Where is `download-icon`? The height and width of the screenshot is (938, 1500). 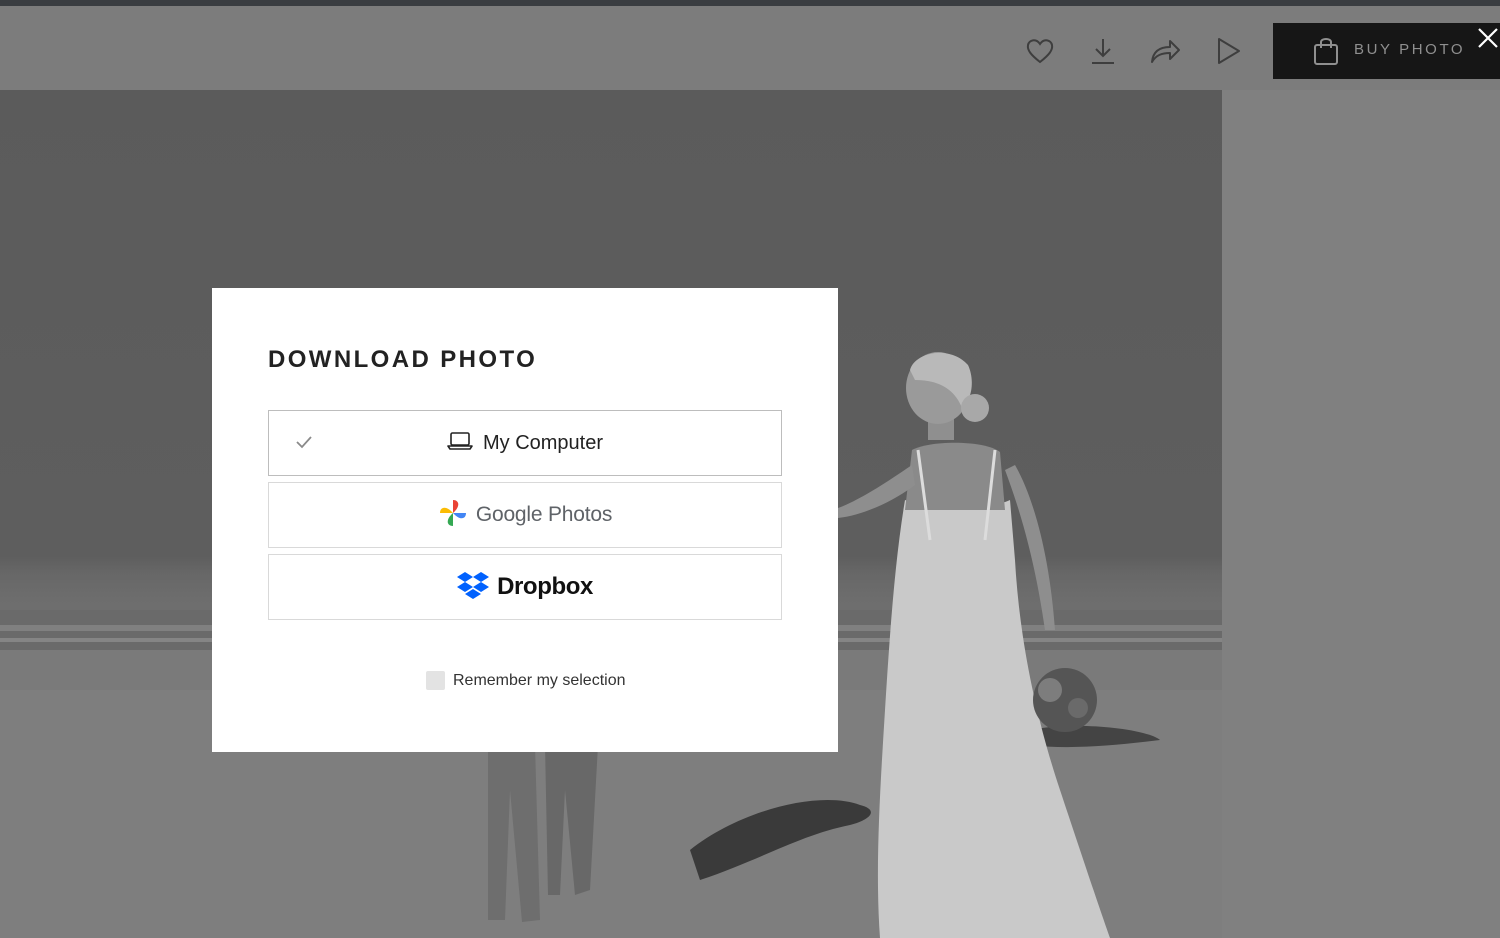 download-icon is located at coordinates (1103, 51).